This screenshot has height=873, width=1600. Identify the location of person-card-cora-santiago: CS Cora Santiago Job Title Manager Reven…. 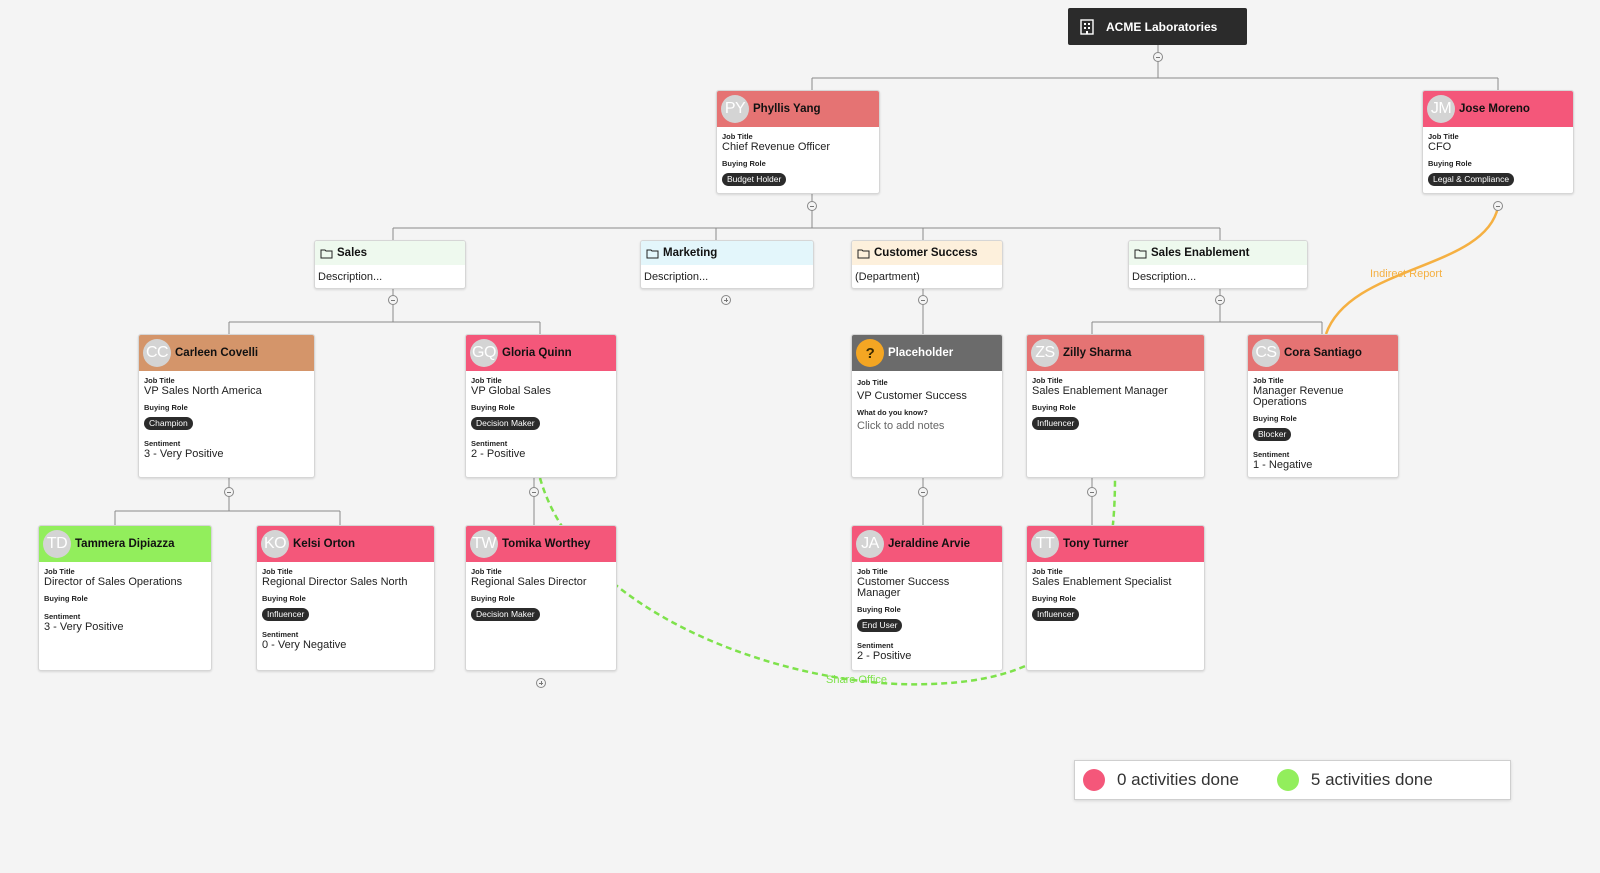
(1323, 406).